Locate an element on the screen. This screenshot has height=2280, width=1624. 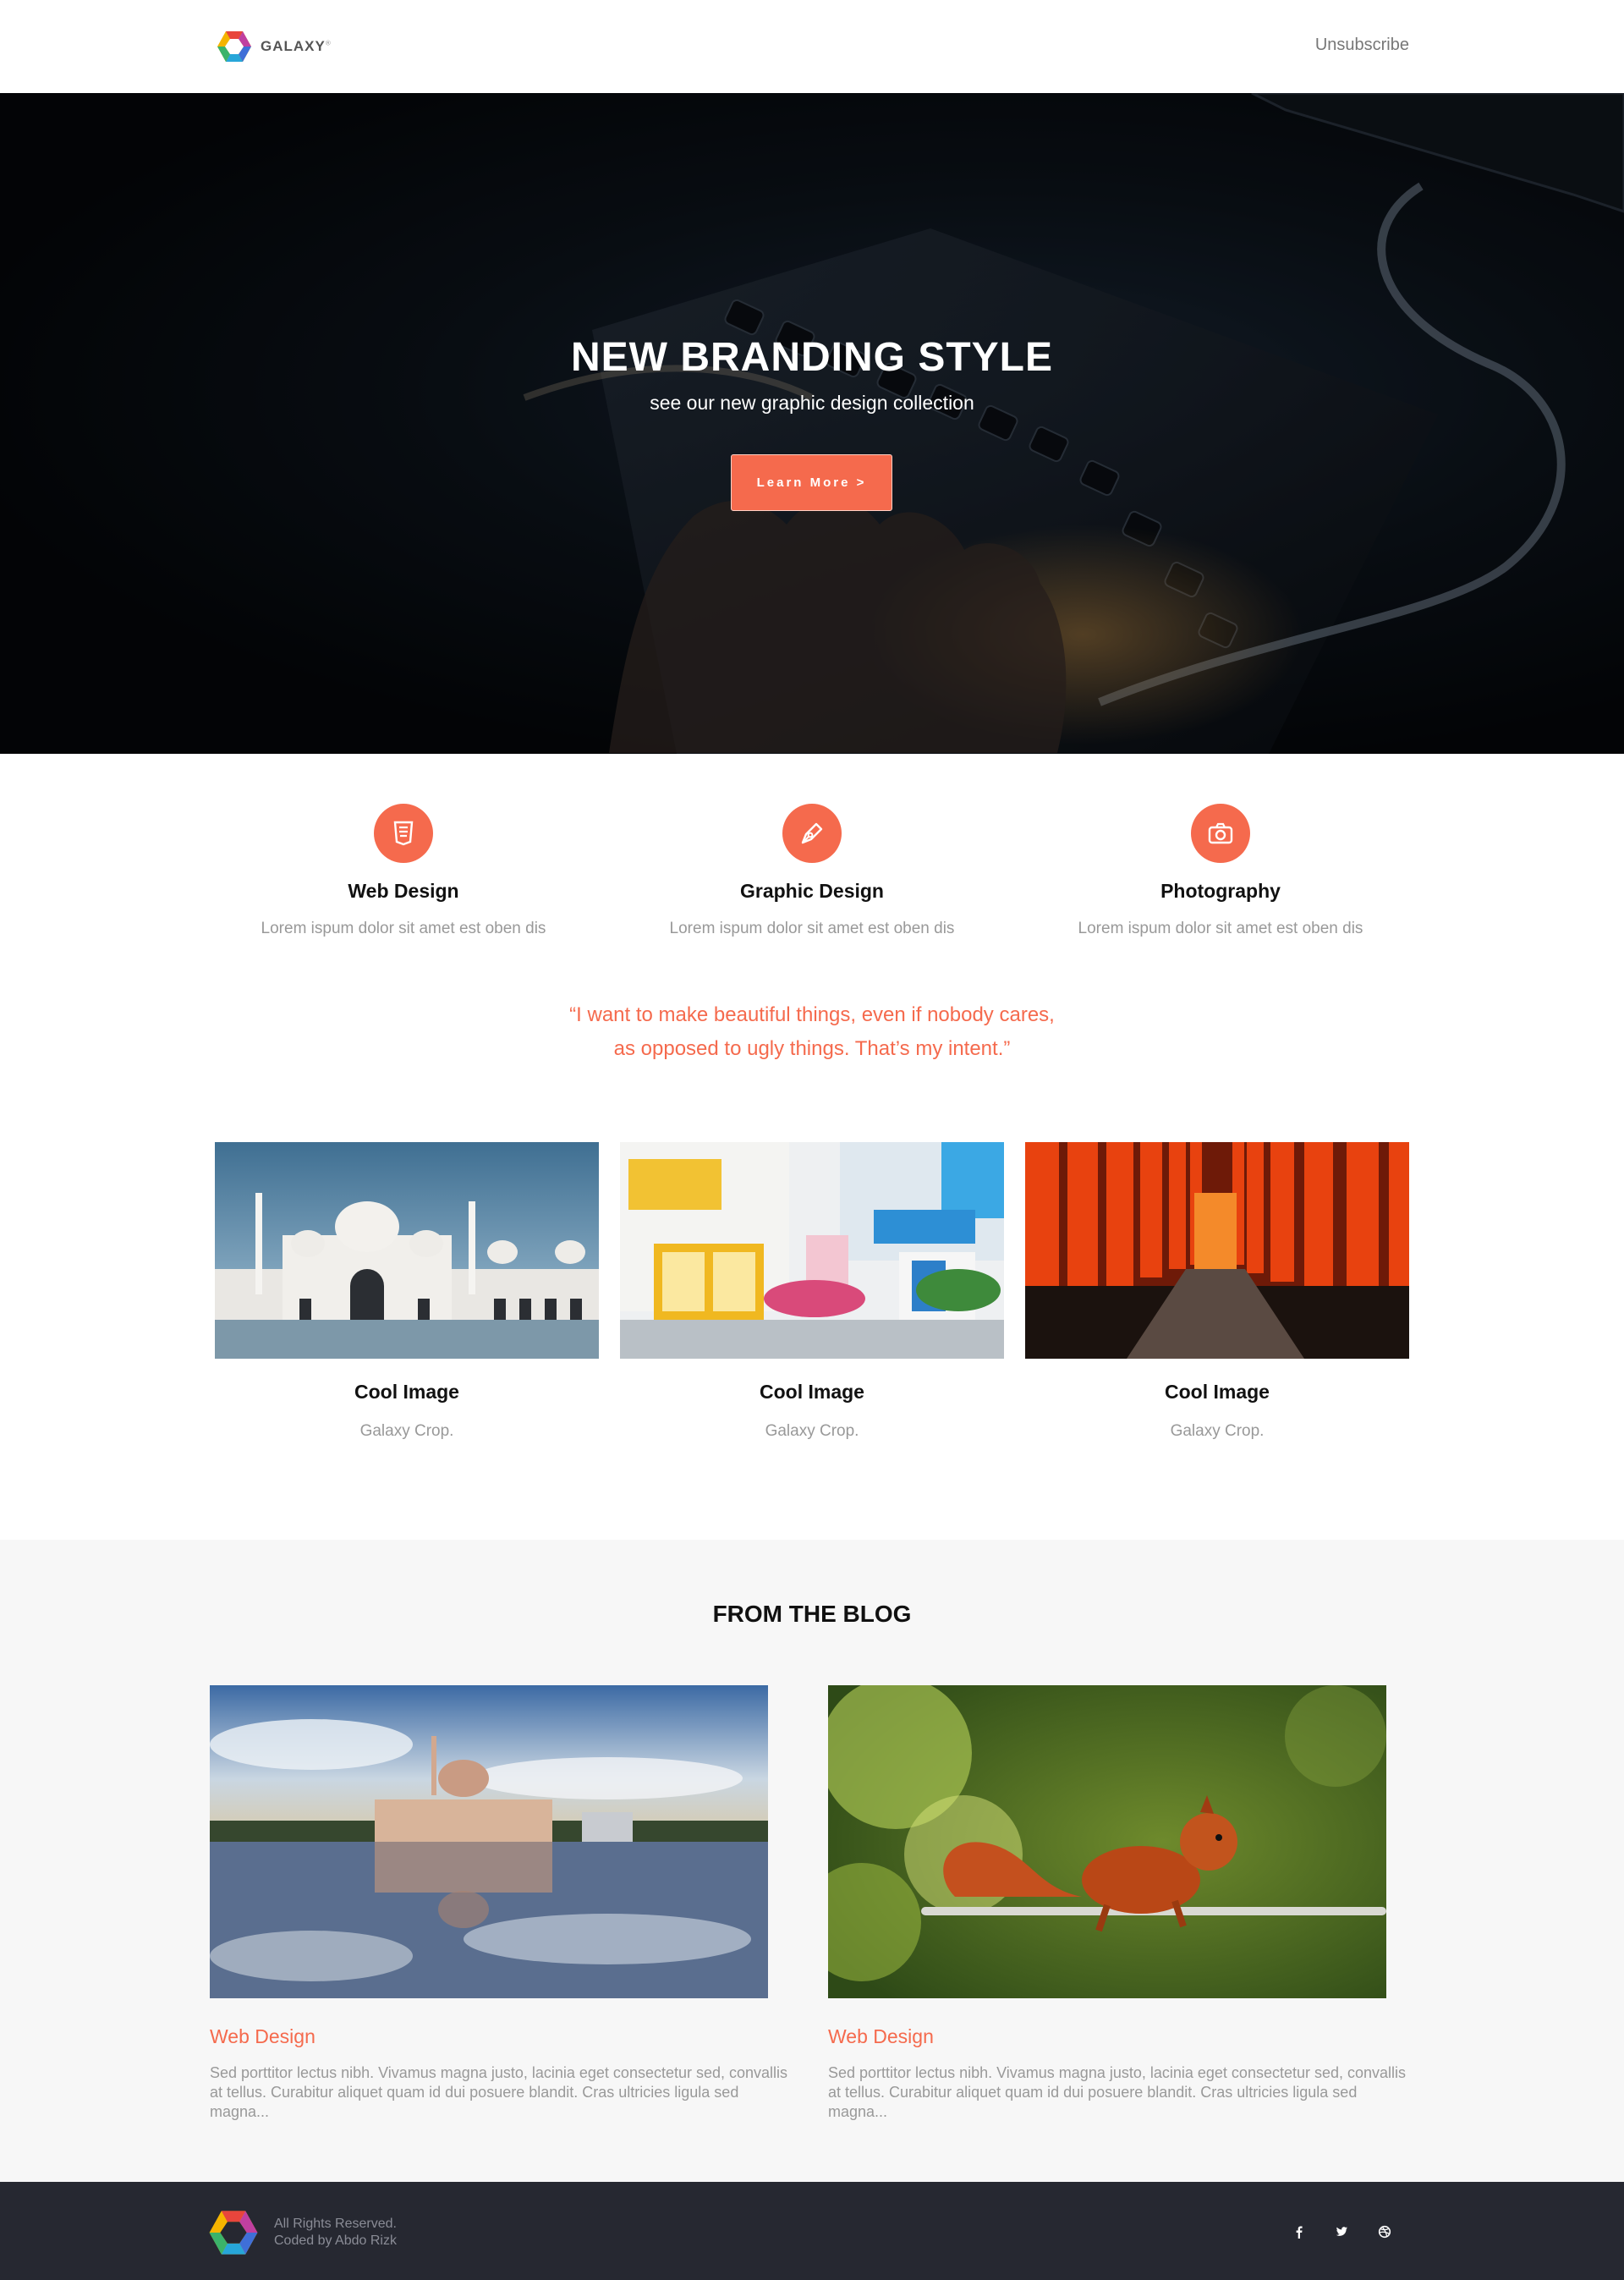
learn-more-button: Learn More > is located at coordinates (811, 483).